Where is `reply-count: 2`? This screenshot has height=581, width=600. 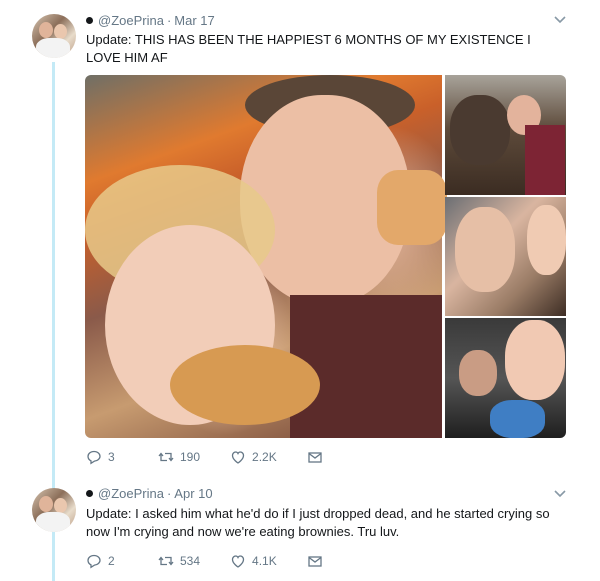 reply-count: 2 is located at coordinates (111, 561).